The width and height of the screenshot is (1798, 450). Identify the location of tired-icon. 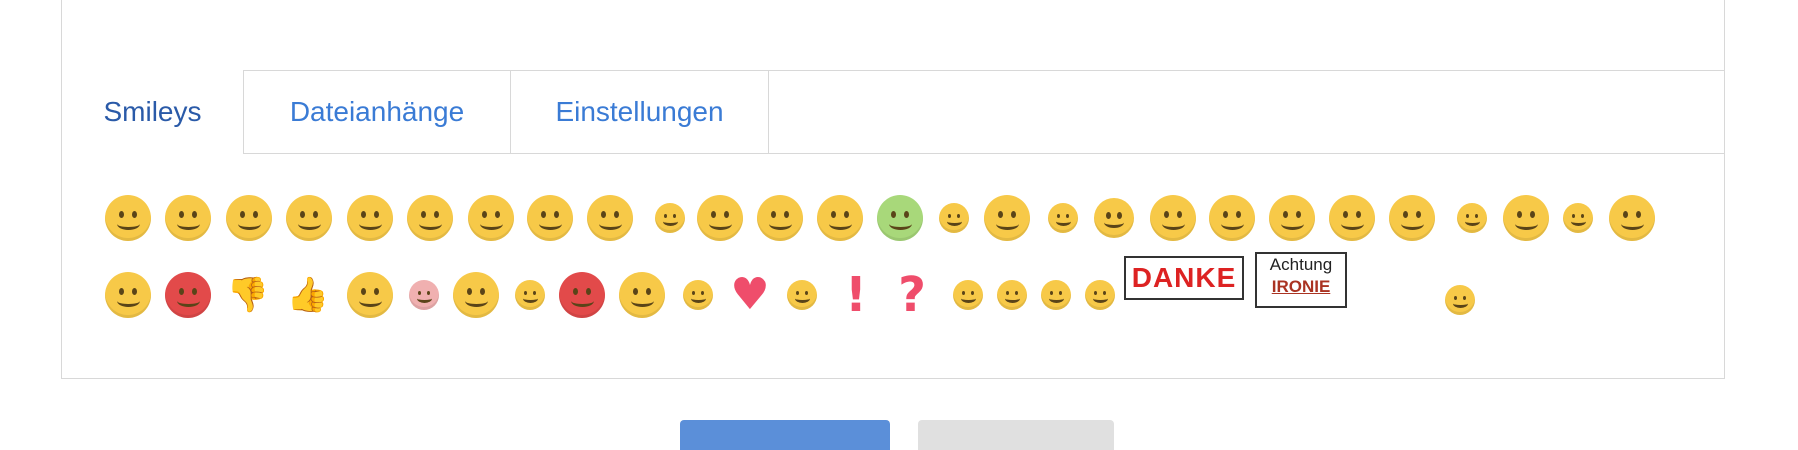
(1007, 218).